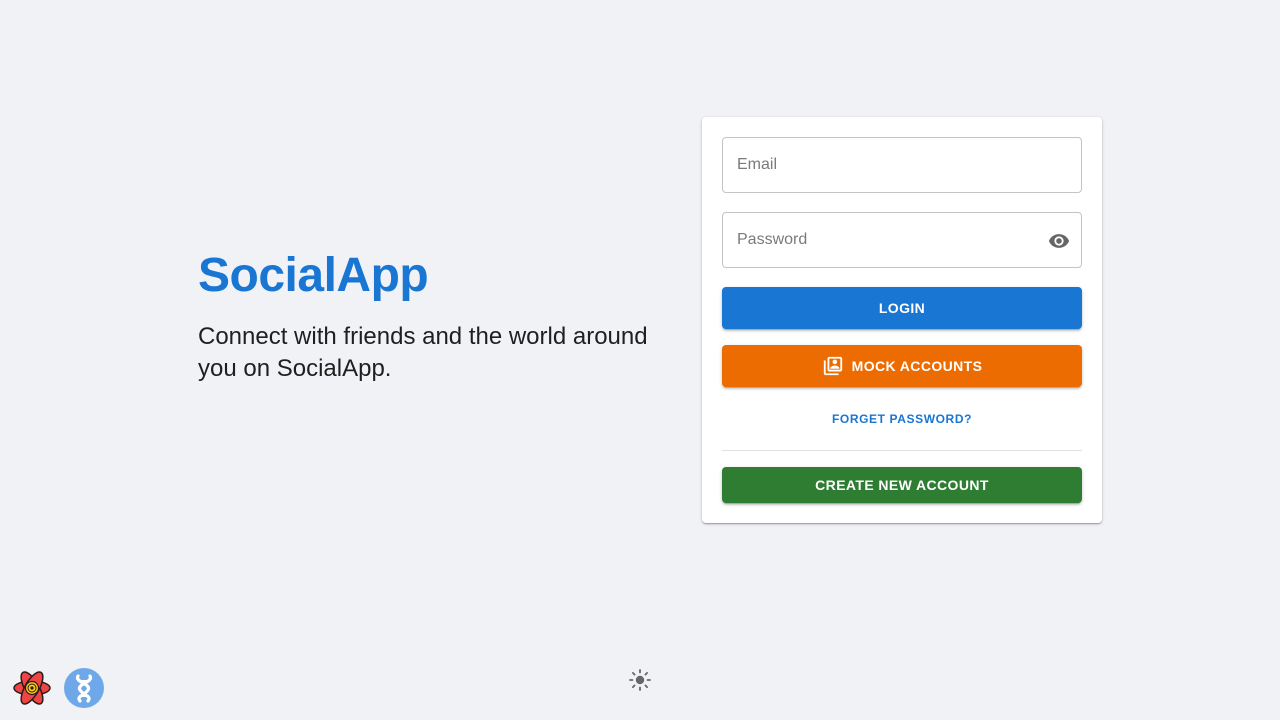 The height and width of the screenshot is (720, 1280). I want to click on divider, so click(902, 450).